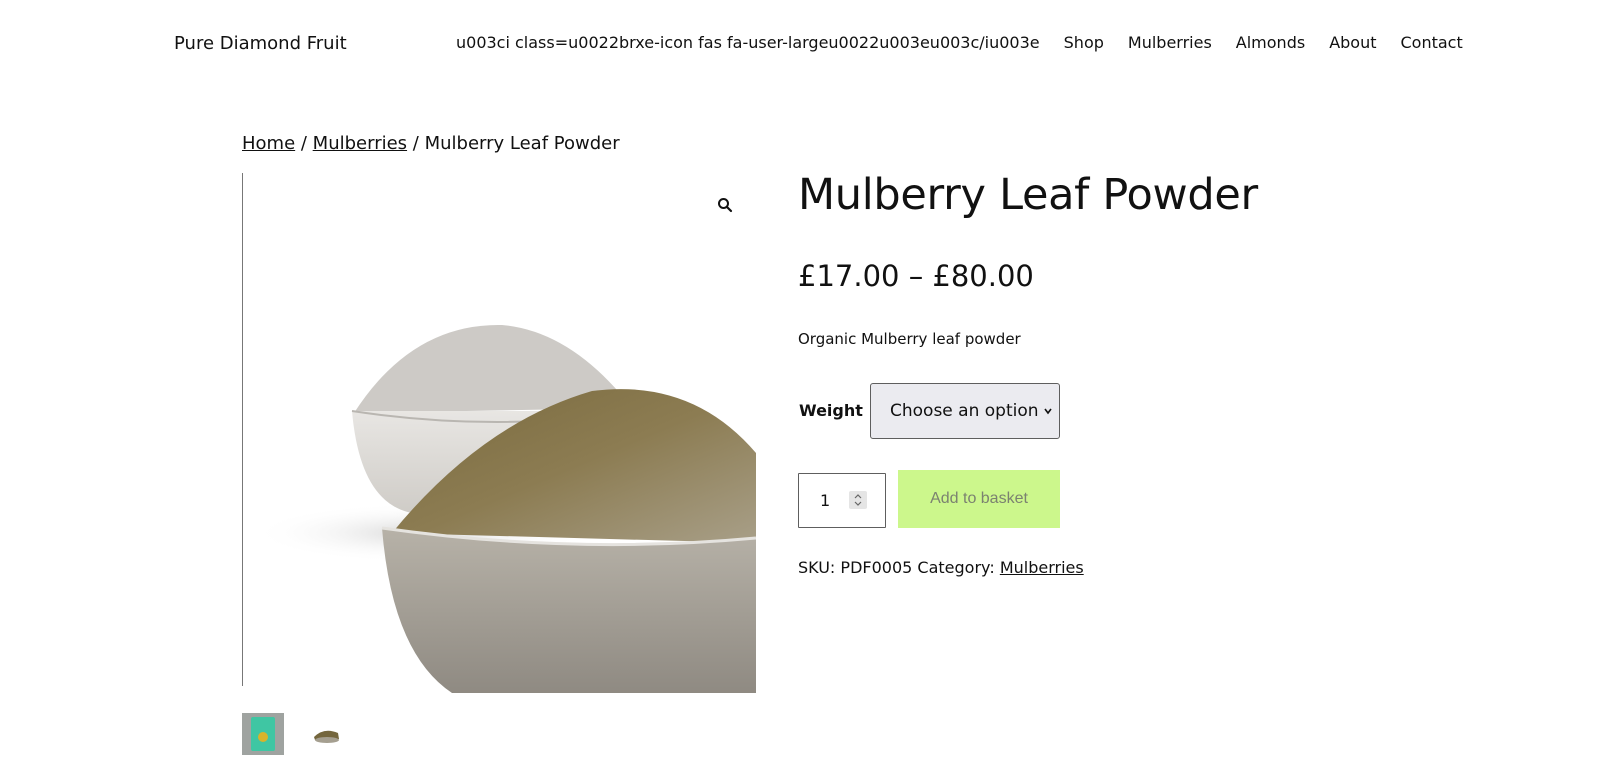  I want to click on nav-item-contact: Contact, so click(1432, 42).